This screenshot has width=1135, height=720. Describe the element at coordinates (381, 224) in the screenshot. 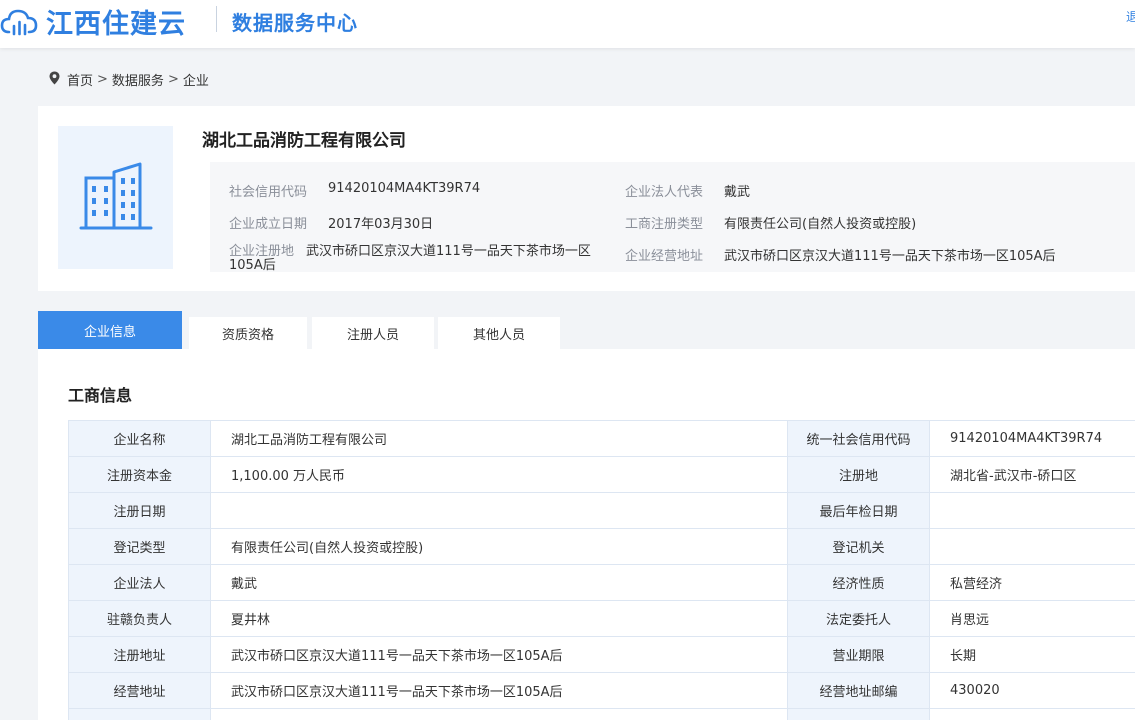

I see `founded-value: 2017年03月30日` at that location.